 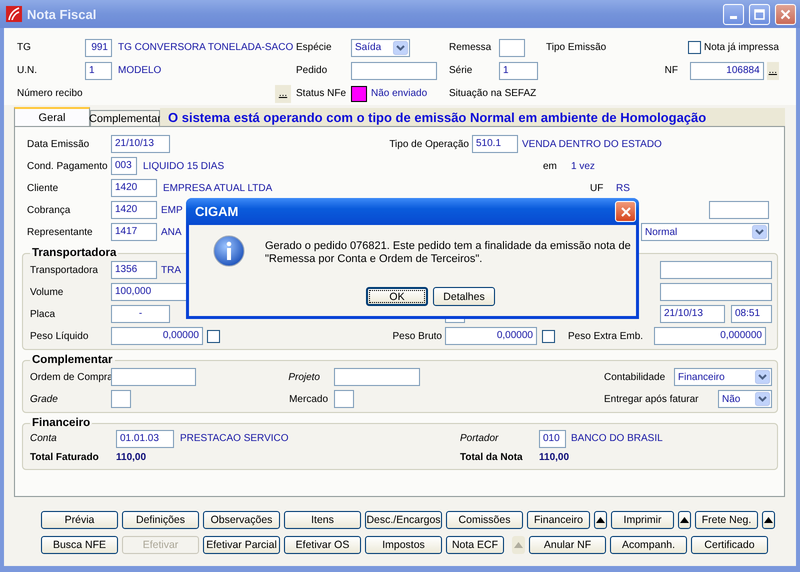 What do you see at coordinates (492, 93) in the screenshot?
I see `field-label: Situação na SEFAZ` at bounding box center [492, 93].